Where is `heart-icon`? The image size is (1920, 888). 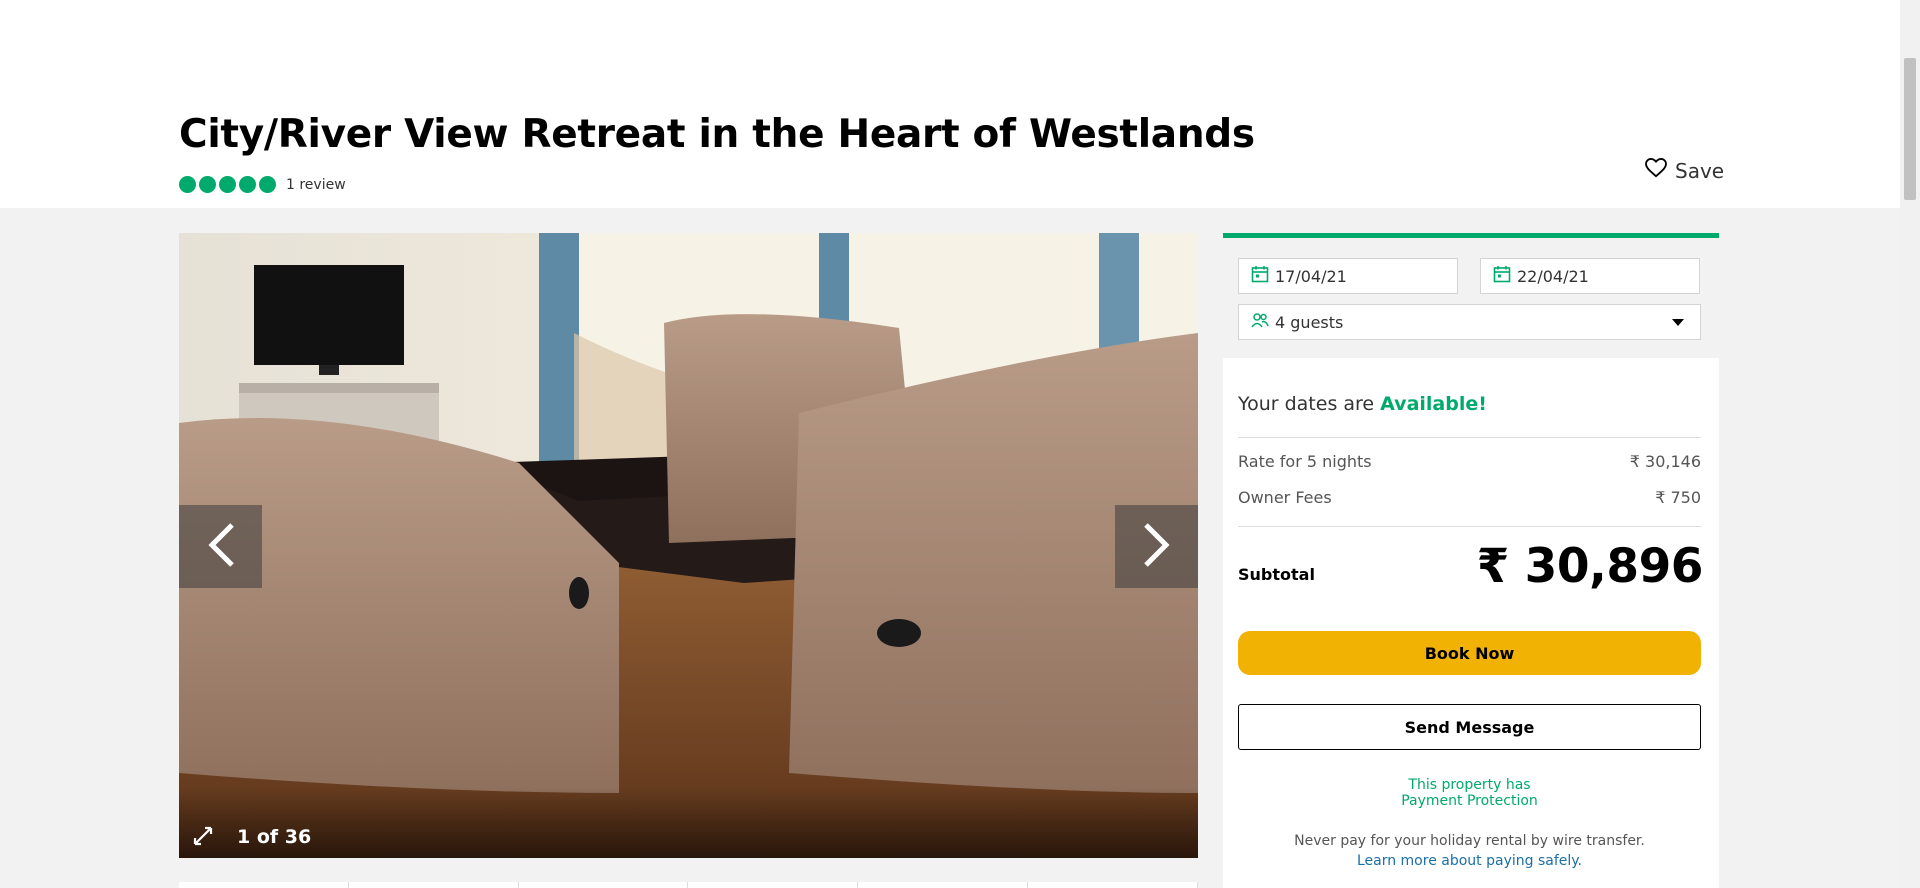 heart-icon is located at coordinates (1660, 170).